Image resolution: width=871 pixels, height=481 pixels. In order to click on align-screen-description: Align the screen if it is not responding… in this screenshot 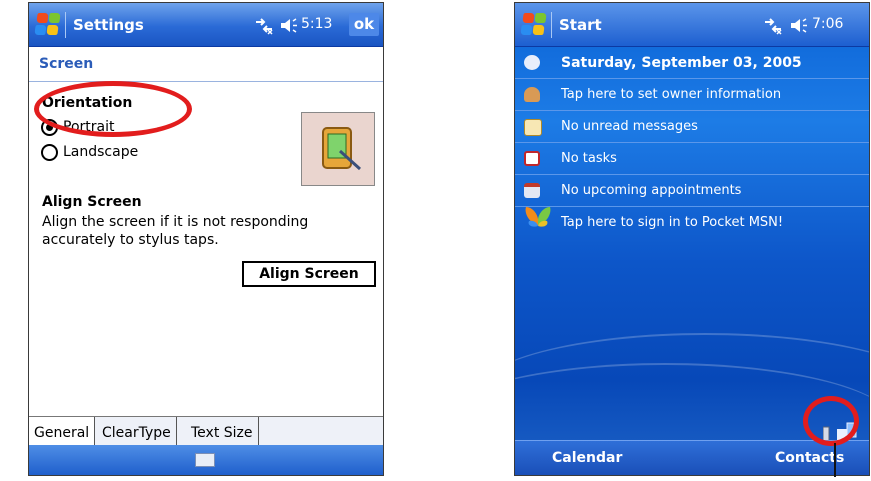, I will do `click(175, 231)`.